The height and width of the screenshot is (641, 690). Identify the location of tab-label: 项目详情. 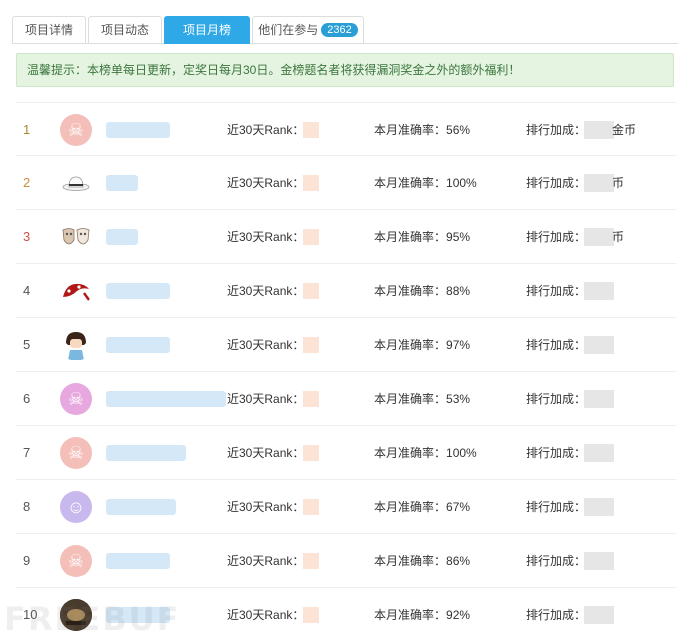
(48, 30).